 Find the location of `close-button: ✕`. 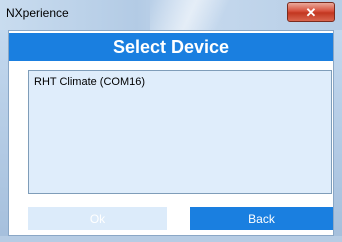

close-button: ✕ is located at coordinates (311, 12).